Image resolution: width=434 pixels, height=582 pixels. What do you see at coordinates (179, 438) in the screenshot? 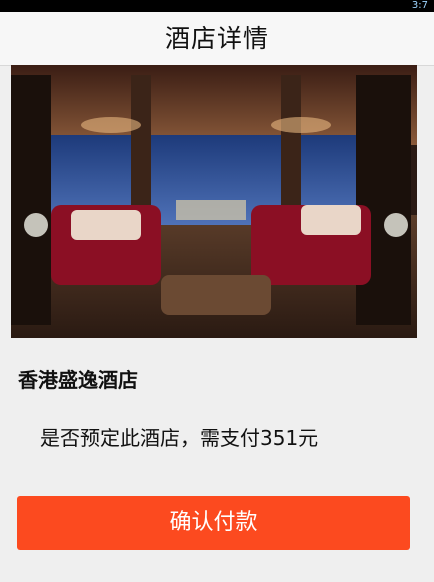
I see `booking-prompt: 是否预定此酒店，需支付351元` at bounding box center [179, 438].